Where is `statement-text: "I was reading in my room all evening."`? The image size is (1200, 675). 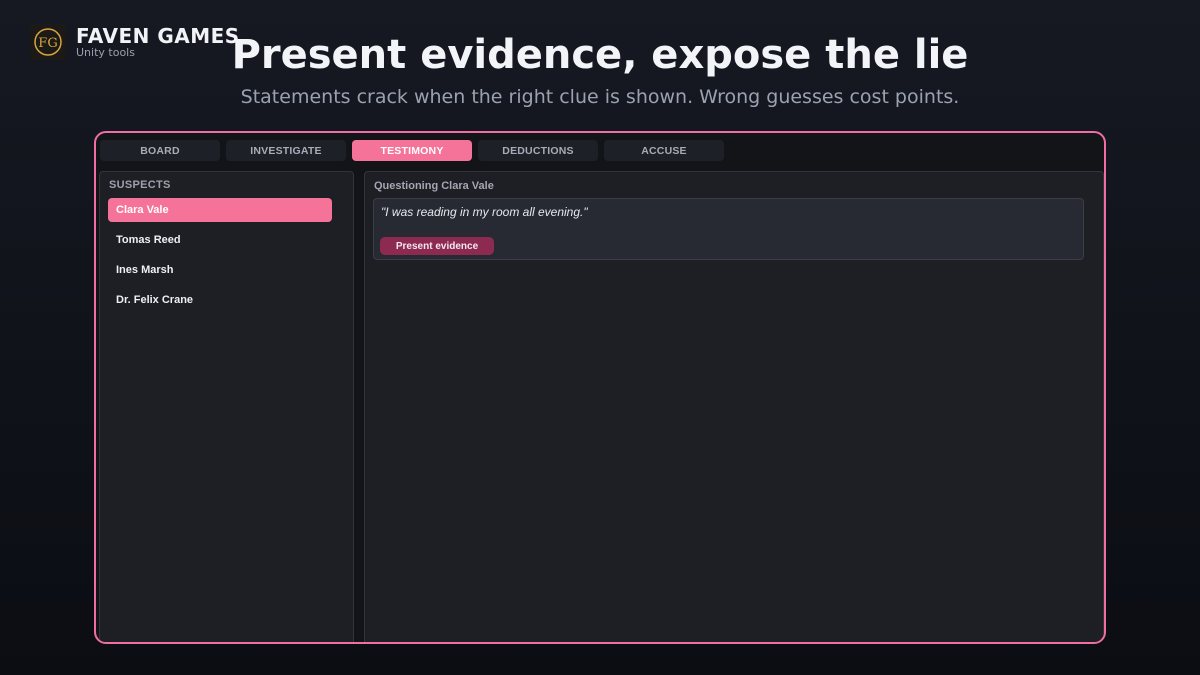
statement-text: "I was reading in my room all evening." is located at coordinates (484, 212).